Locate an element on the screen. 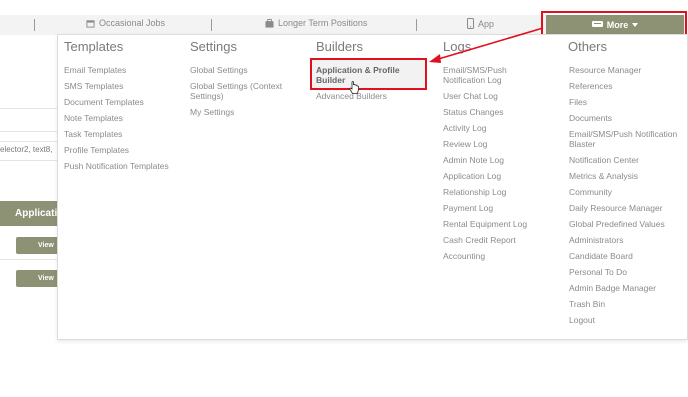  hand-cursor-icon is located at coordinates (354, 87).